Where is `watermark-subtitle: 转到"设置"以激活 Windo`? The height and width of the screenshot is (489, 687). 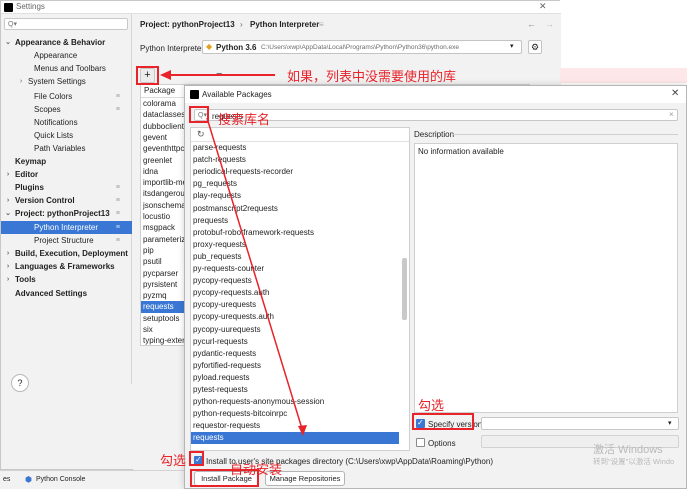 watermark-subtitle: 转到"设置"以激活 Windo is located at coordinates (634, 461).